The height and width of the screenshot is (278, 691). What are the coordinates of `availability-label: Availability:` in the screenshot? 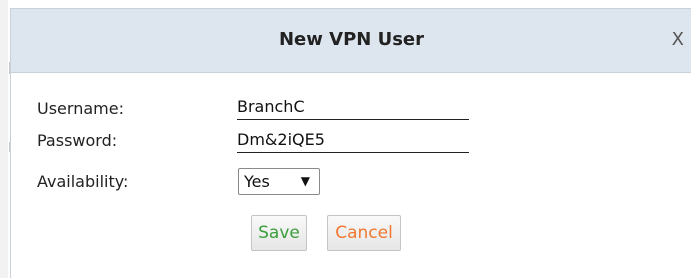 It's located at (83, 181).